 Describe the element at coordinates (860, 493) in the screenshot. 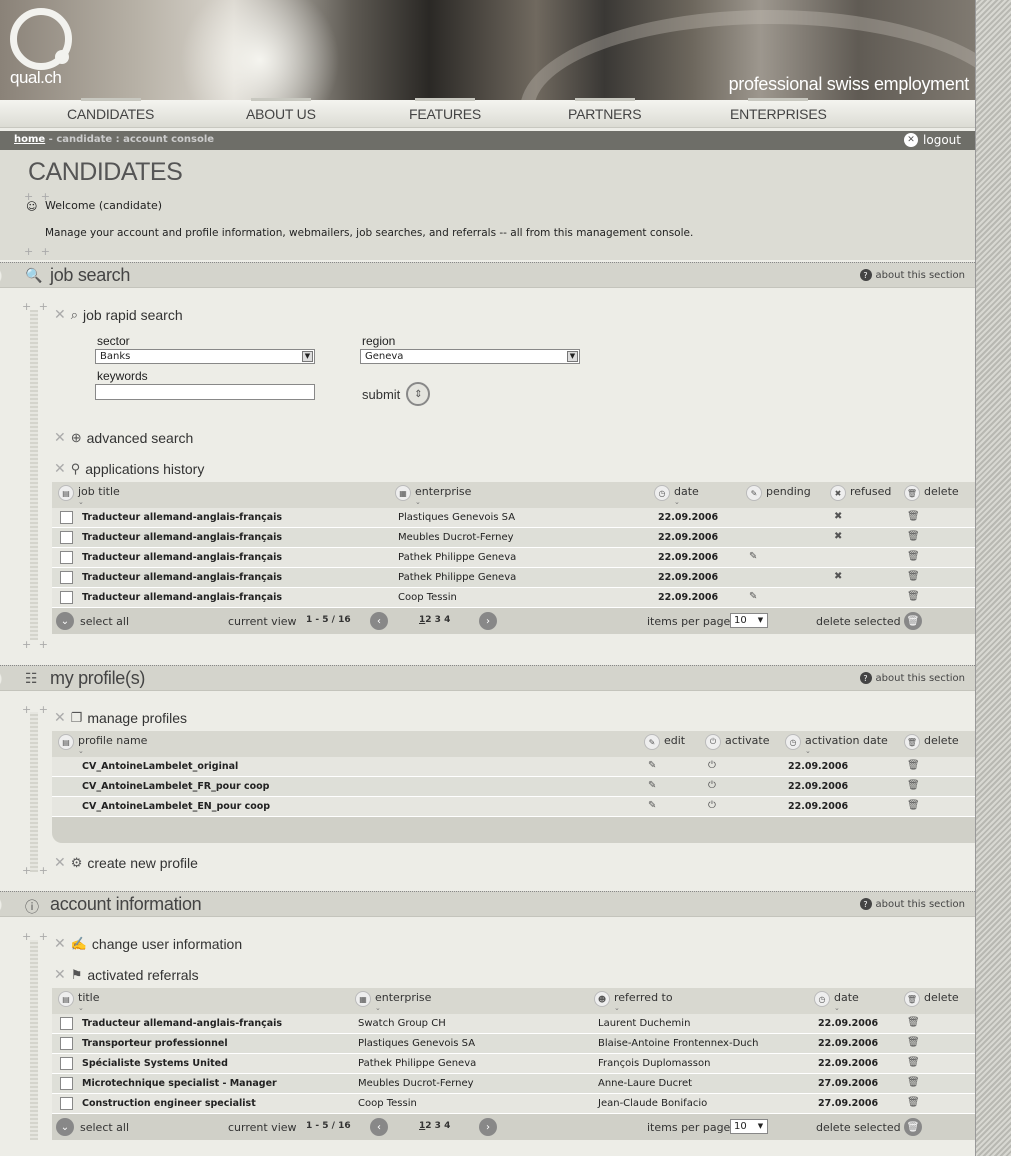

I see `col-refused: ✖ refused` at that location.